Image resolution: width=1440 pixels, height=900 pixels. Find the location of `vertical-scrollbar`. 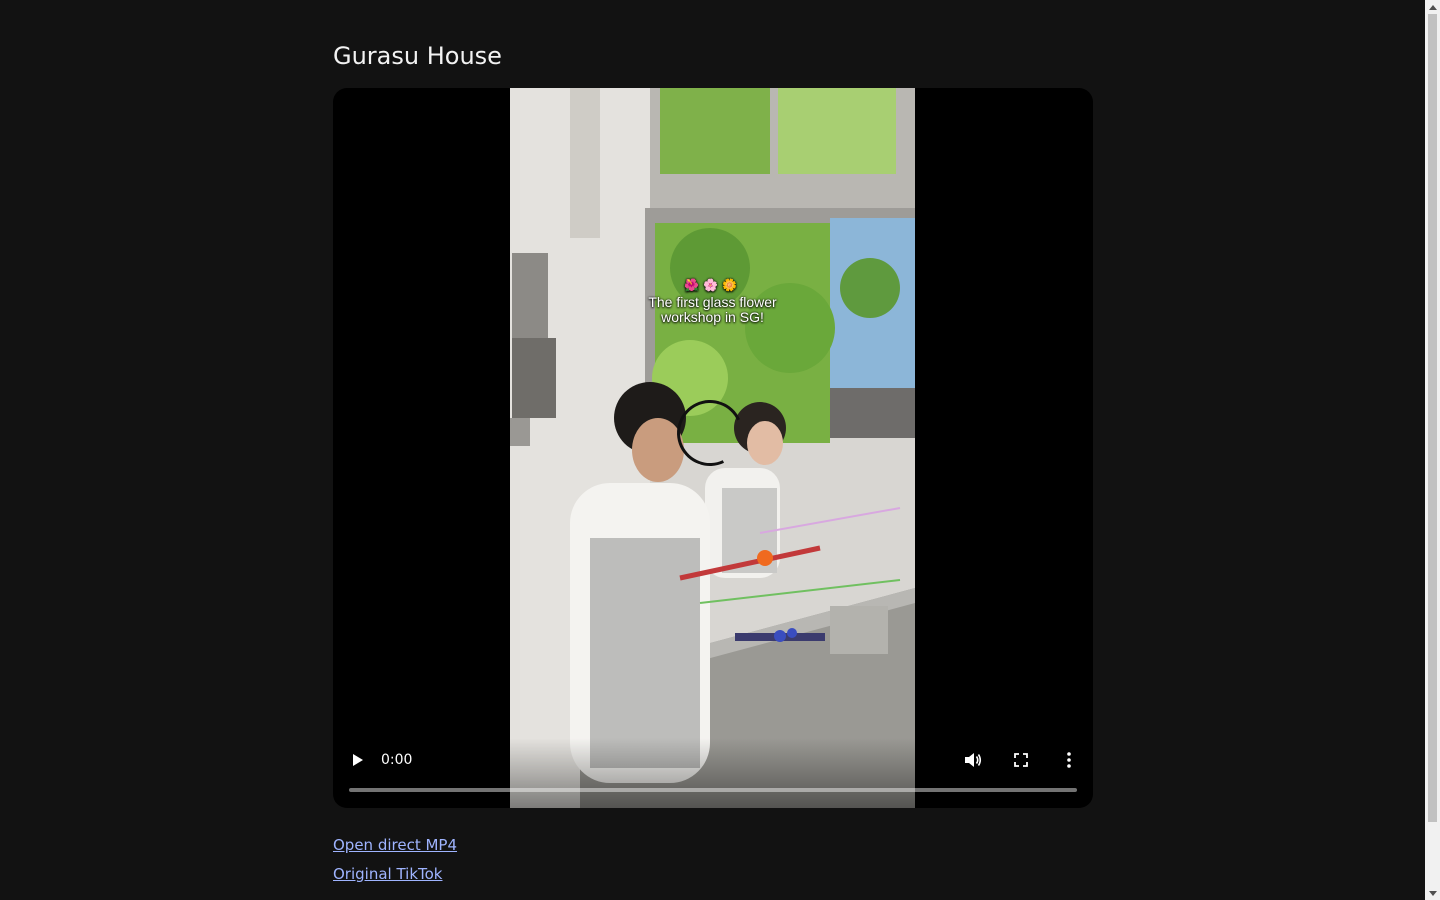

vertical-scrollbar is located at coordinates (1432, 450).